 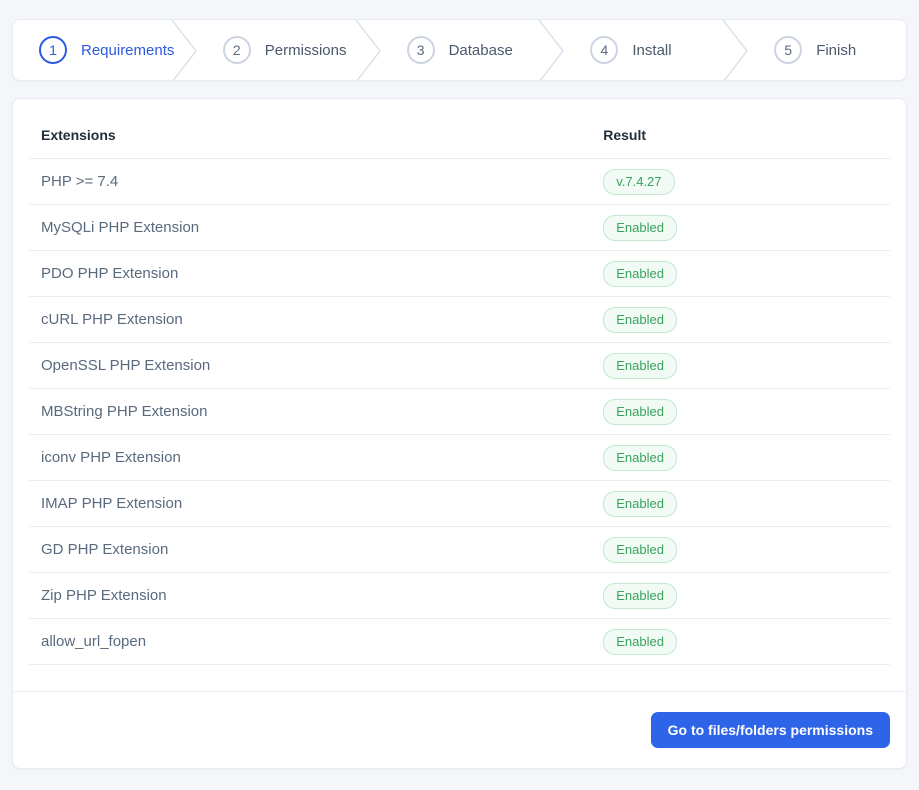 I want to click on table-row: IMAP PHP Extension Enabled, so click(x=459, y=503).